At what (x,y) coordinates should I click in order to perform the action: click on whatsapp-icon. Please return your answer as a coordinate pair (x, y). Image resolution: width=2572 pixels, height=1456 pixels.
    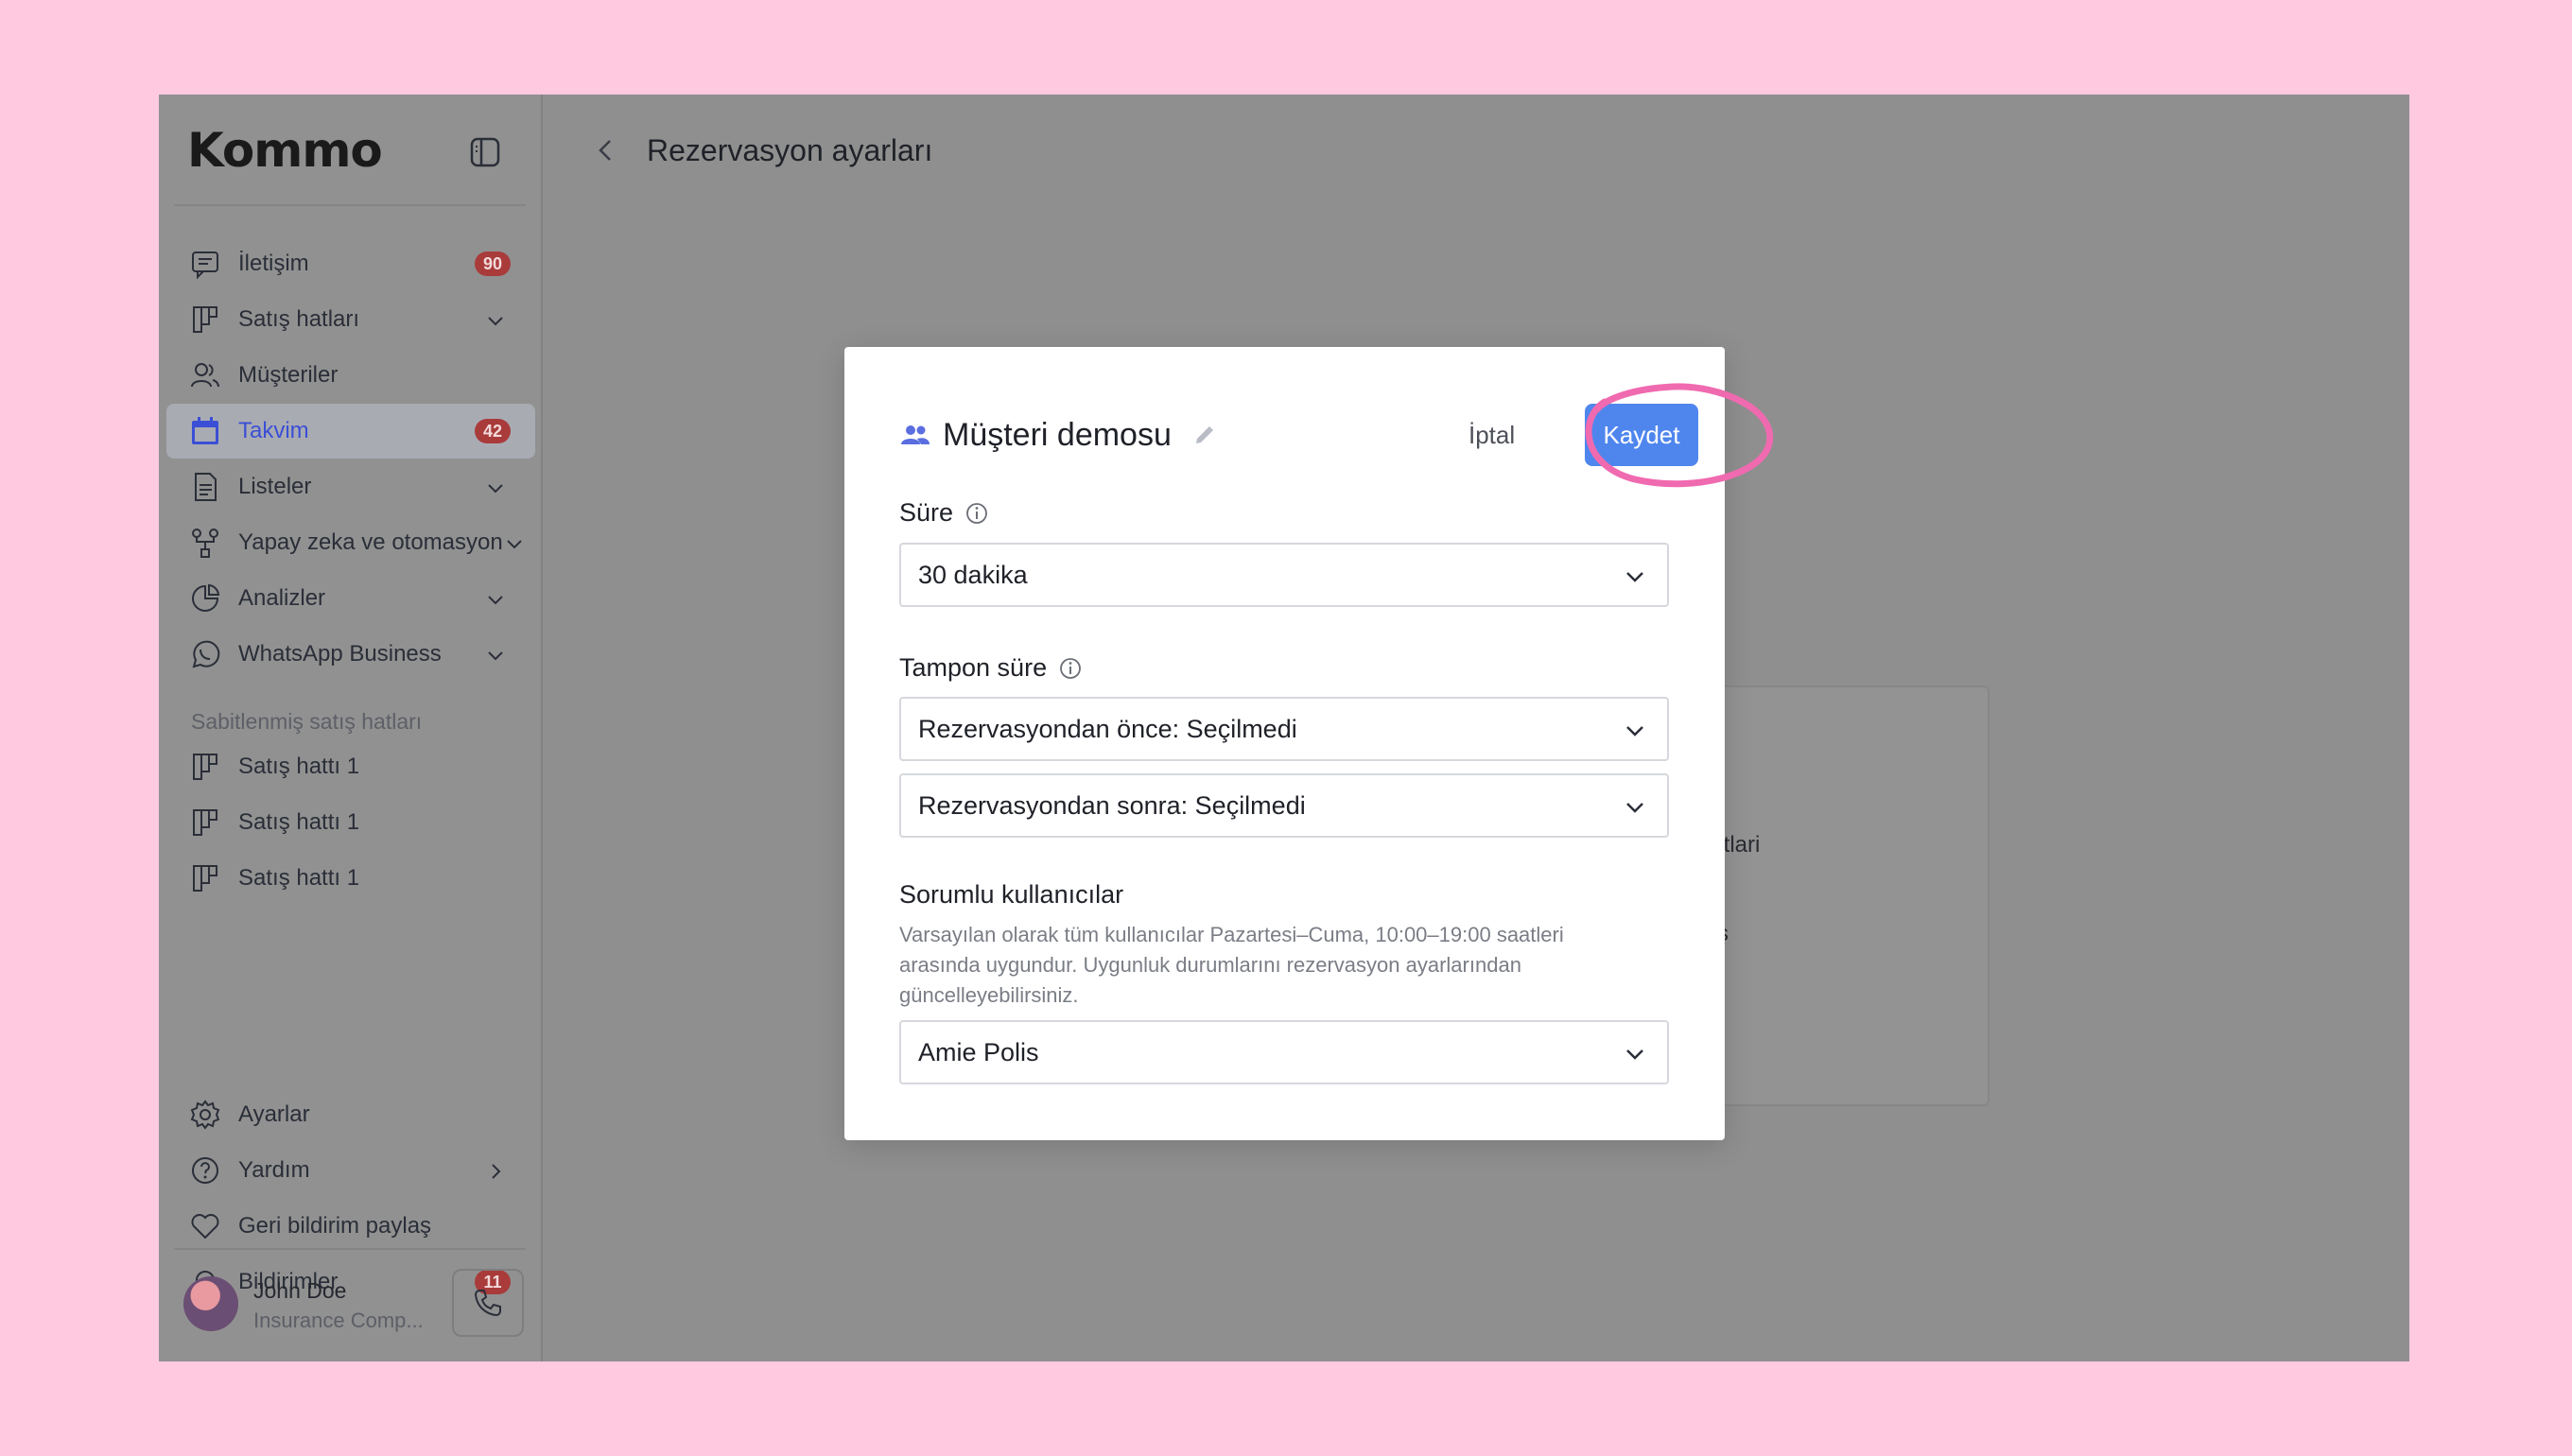
    Looking at the image, I should click on (206, 654).